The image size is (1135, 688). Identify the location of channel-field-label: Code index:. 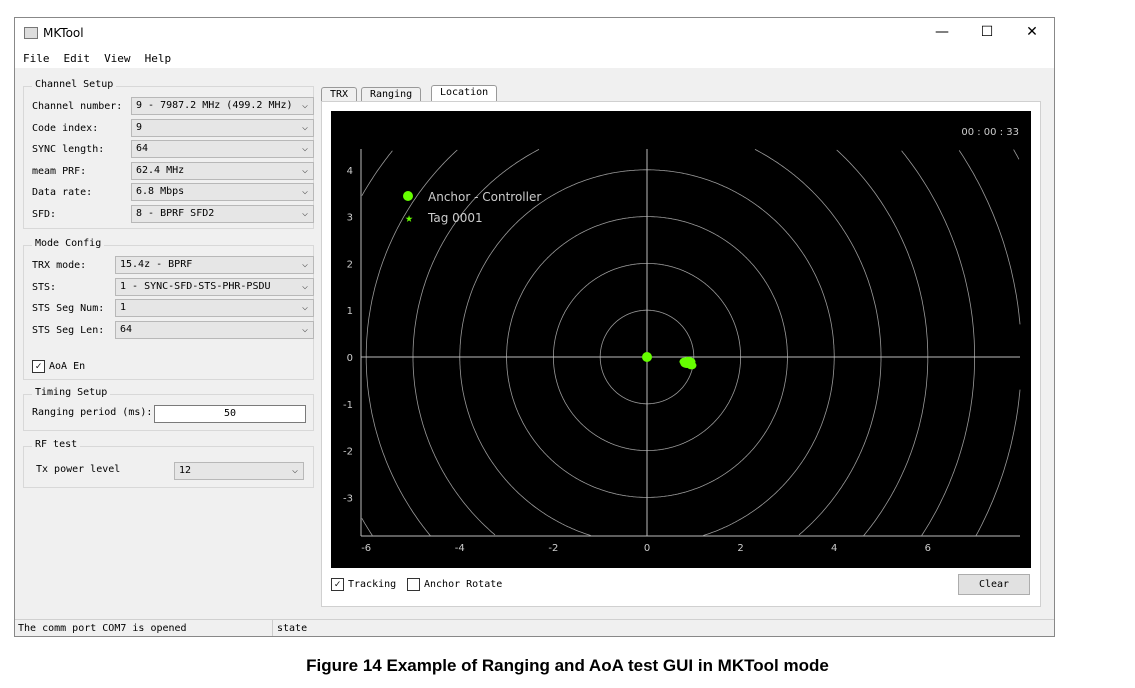
(65, 128).